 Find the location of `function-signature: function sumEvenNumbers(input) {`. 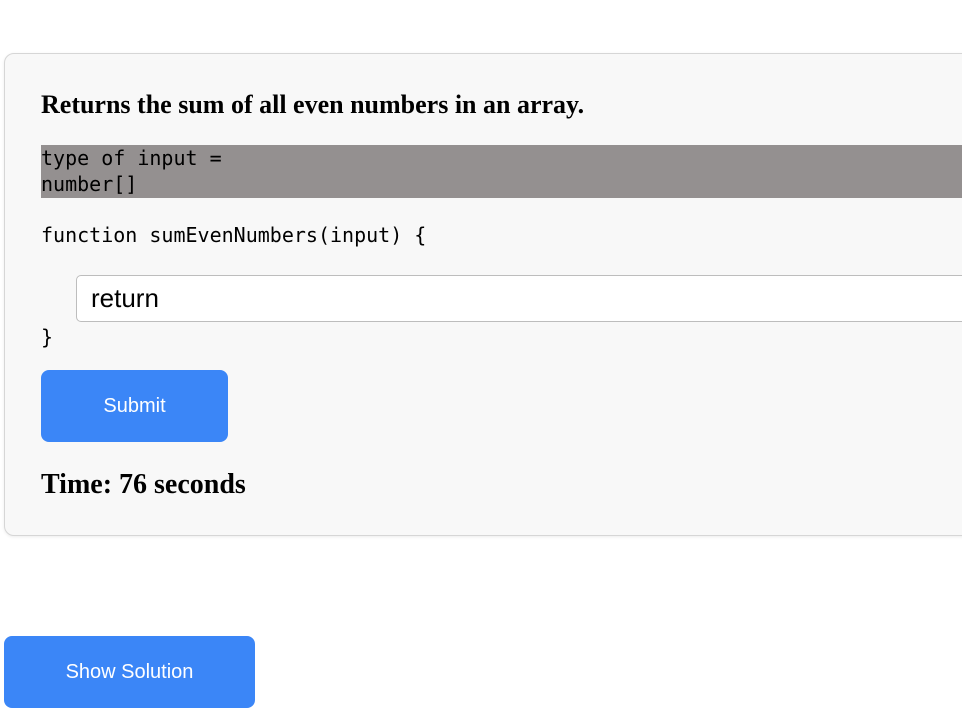

function-signature: function sumEvenNumbers(input) { is located at coordinates (234, 235).